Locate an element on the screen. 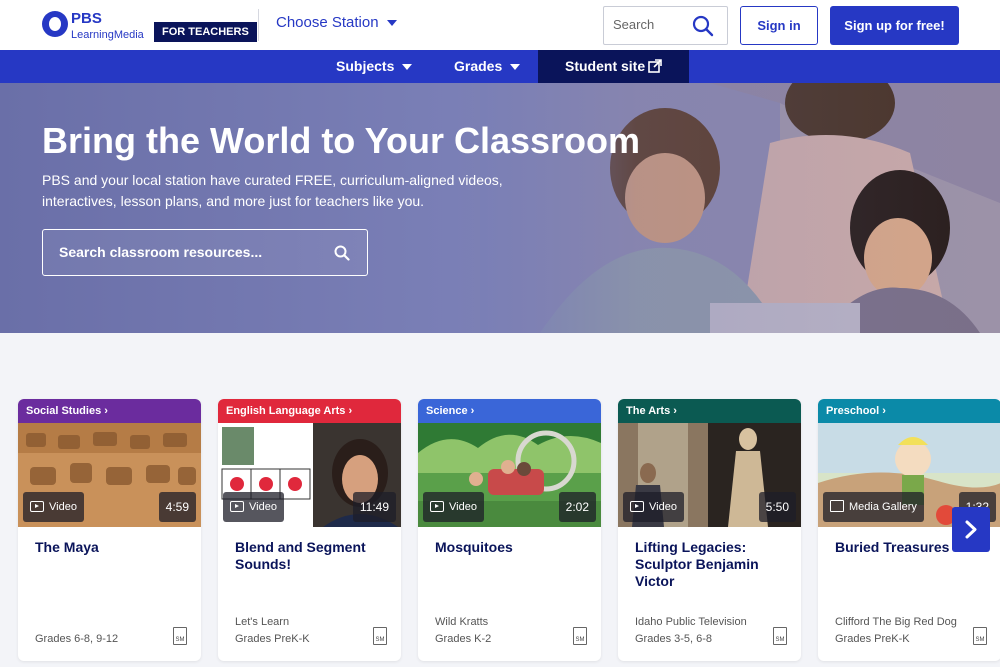 The image size is (1000, 667). card-category: English Language Arts › is located at coordinates (309, 411).